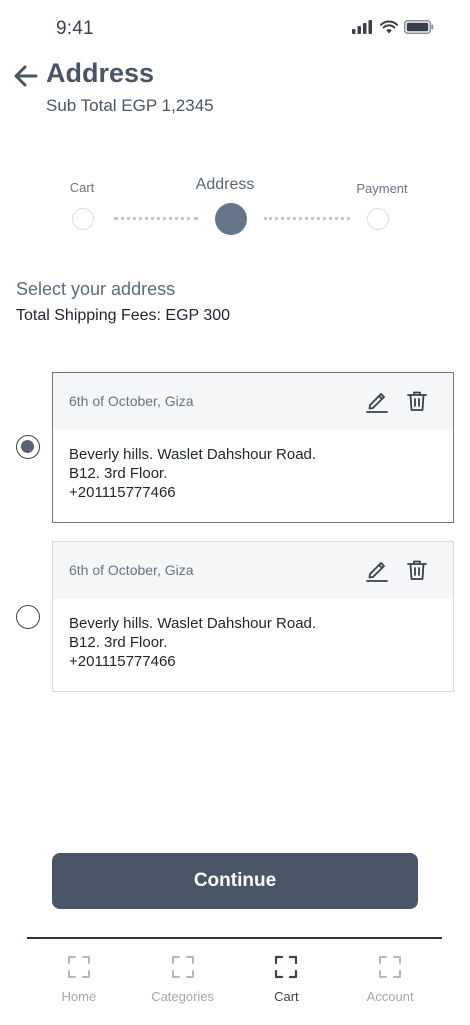 The image size is (470, 1025). What do you see at coordinates (79, 996) in the screenshot?
I see `nav-label-home: Home` at bounding box center [79, 996].